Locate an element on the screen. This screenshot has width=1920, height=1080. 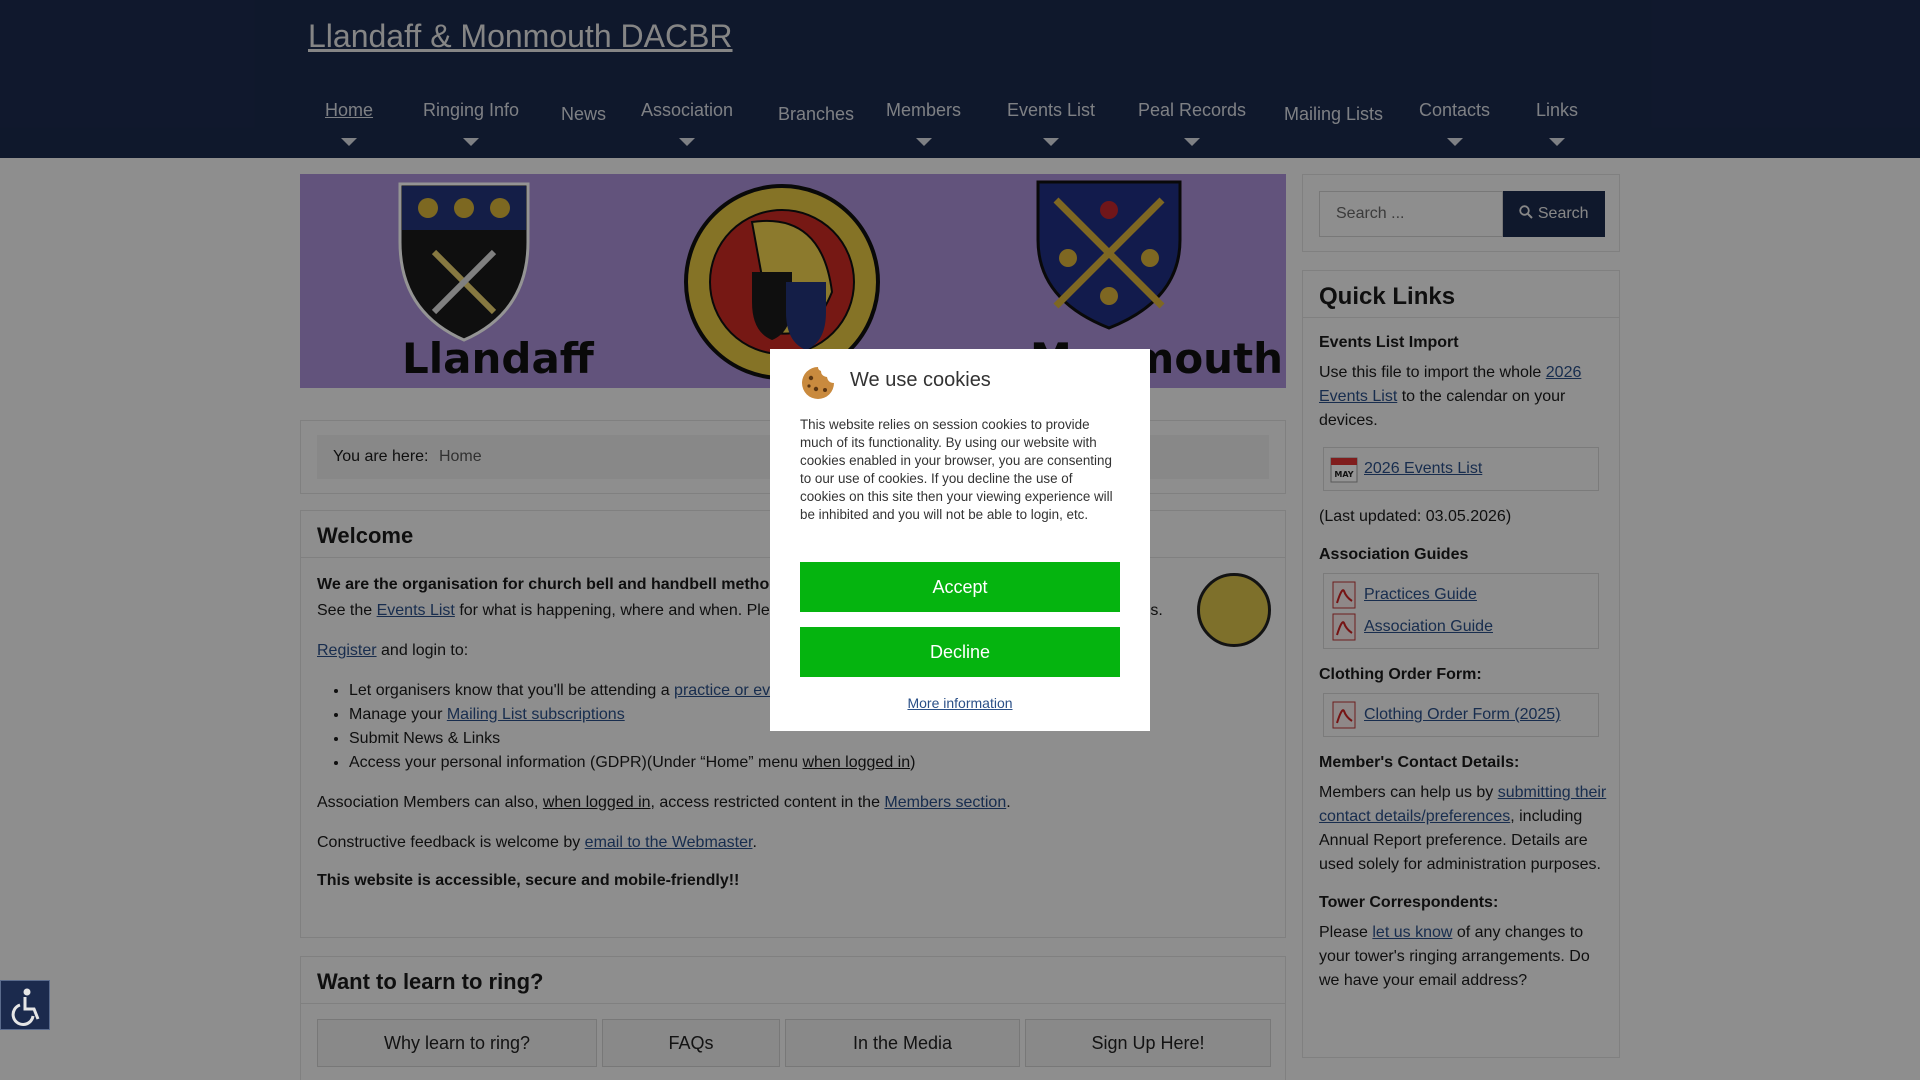
more-info-wrap: More information is located at coordinates (960, 703).